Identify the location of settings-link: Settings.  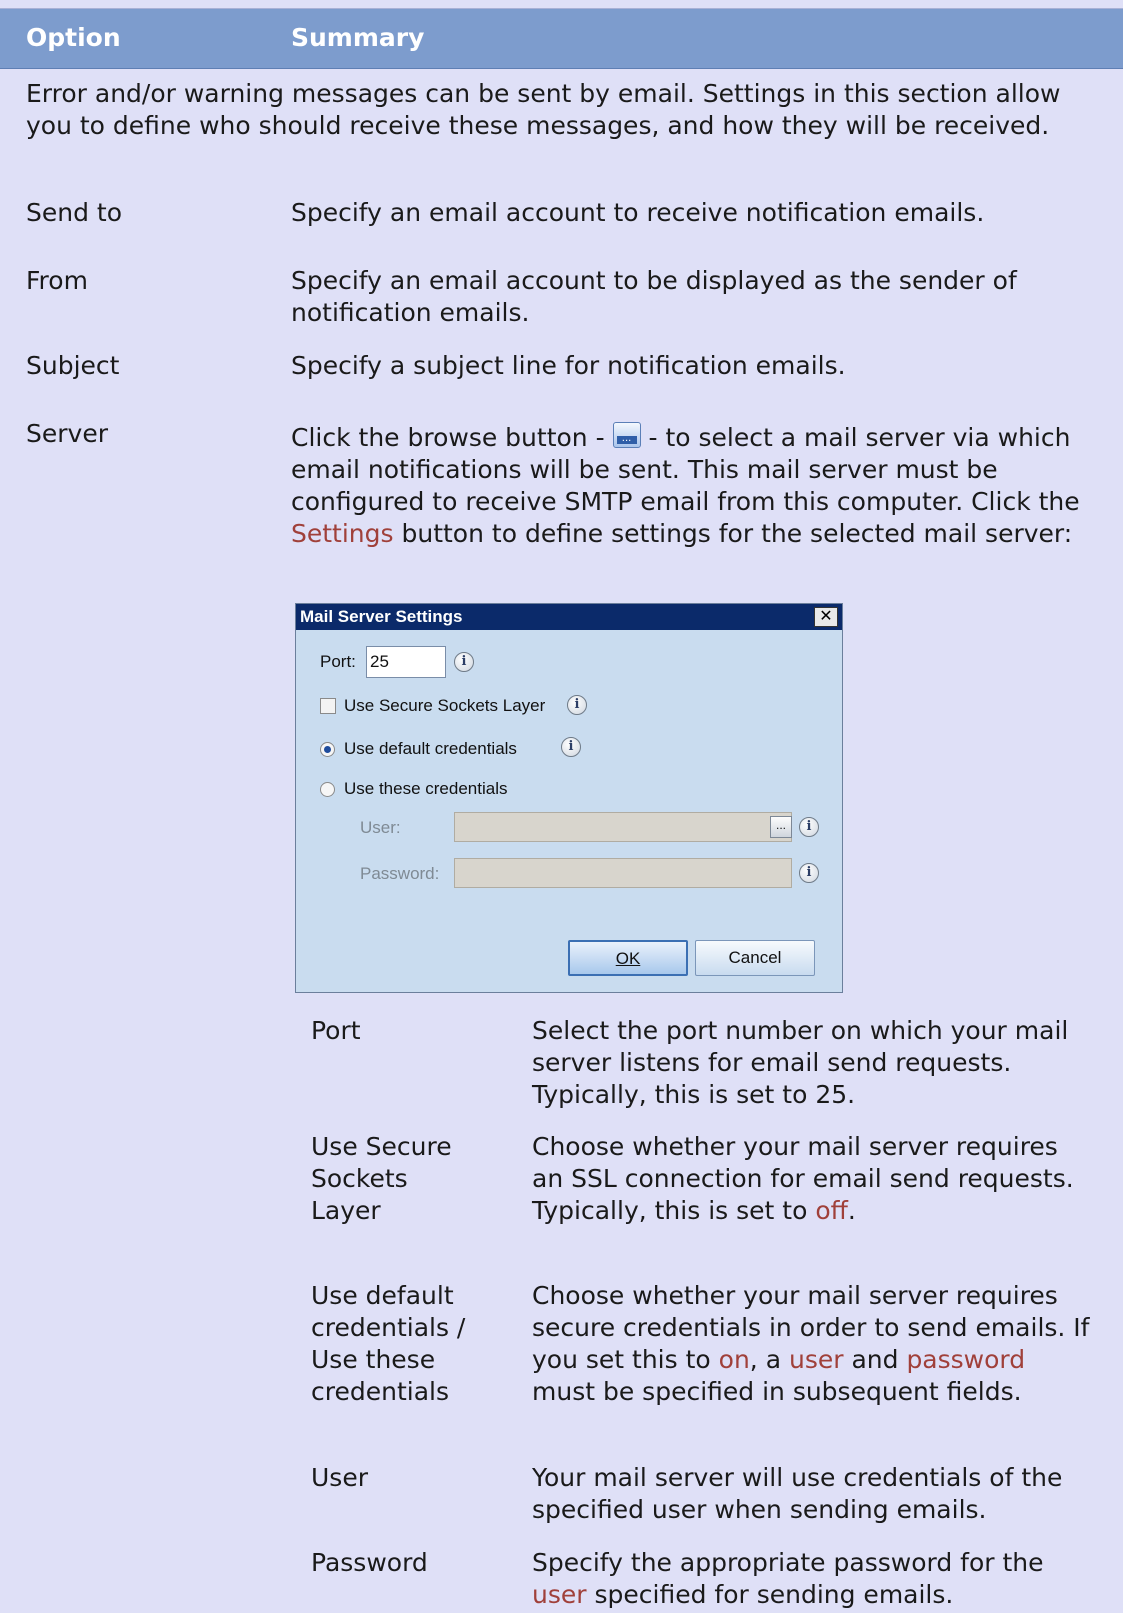
(342, 533).